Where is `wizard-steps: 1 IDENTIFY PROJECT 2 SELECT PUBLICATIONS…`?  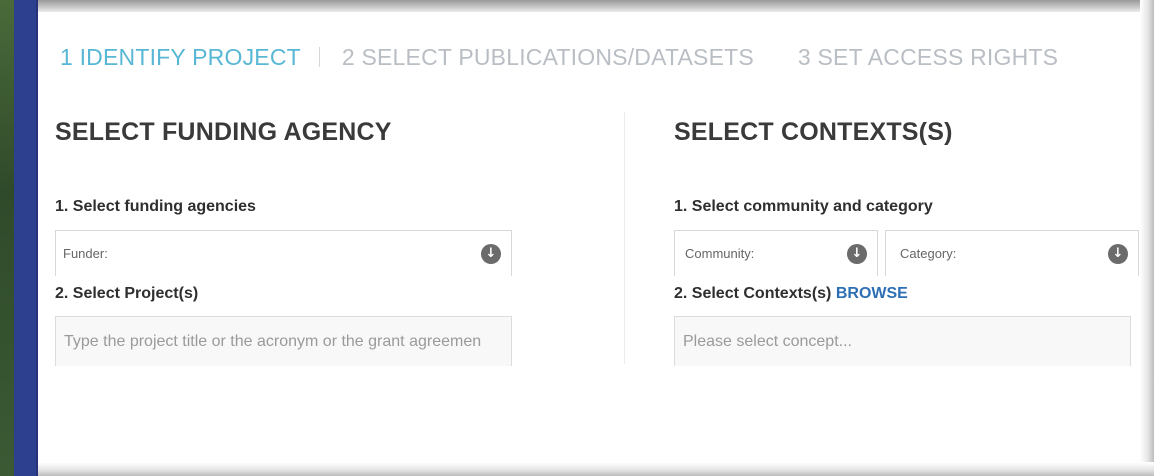
wizard-steps: 1 IDENTIFY PROJECT 2 SELECT PUBLICATIONS… is located at coordinates (559, 57).